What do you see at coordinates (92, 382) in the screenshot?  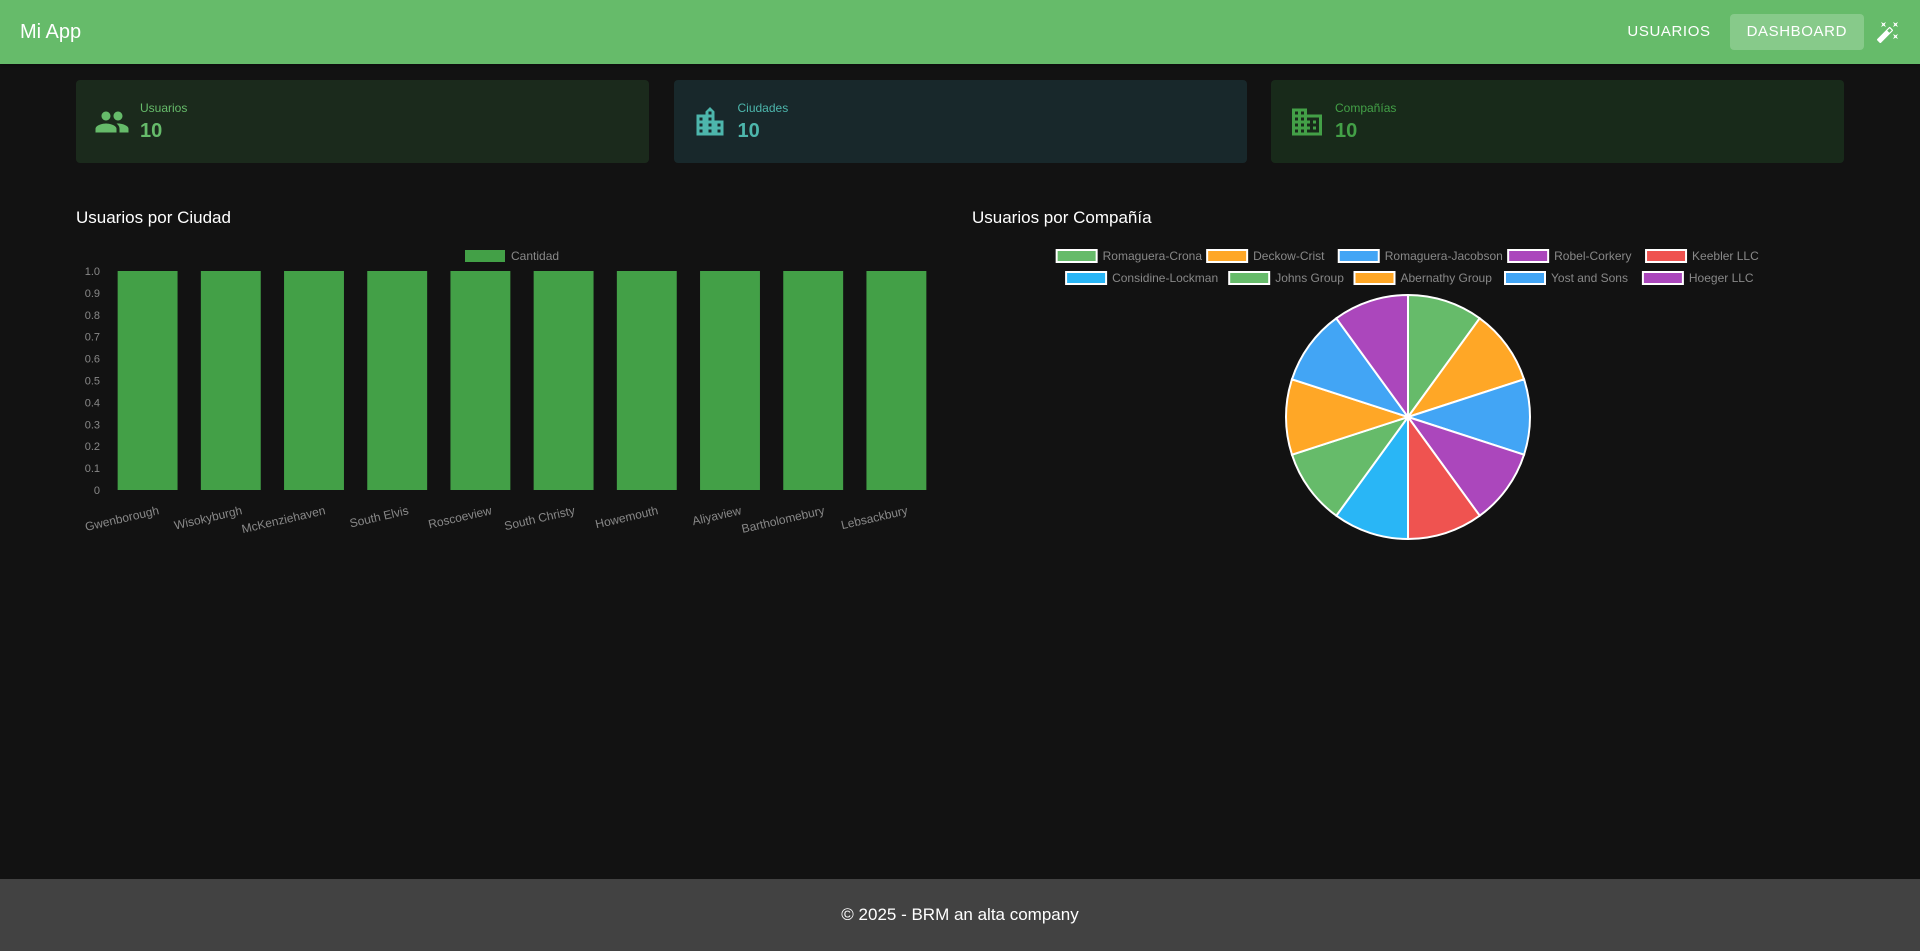 I see `y-tick-label: 0.5` at bounding box center [92, 382].